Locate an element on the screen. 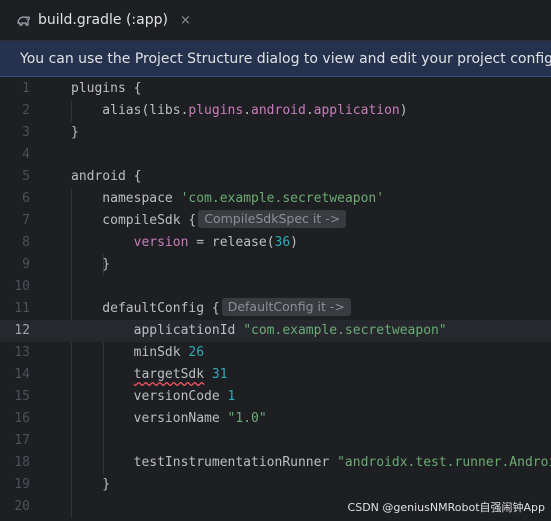 The height and width of the screenshot is (521, 551). line-number: 15 is located at coordinates (15, 397).